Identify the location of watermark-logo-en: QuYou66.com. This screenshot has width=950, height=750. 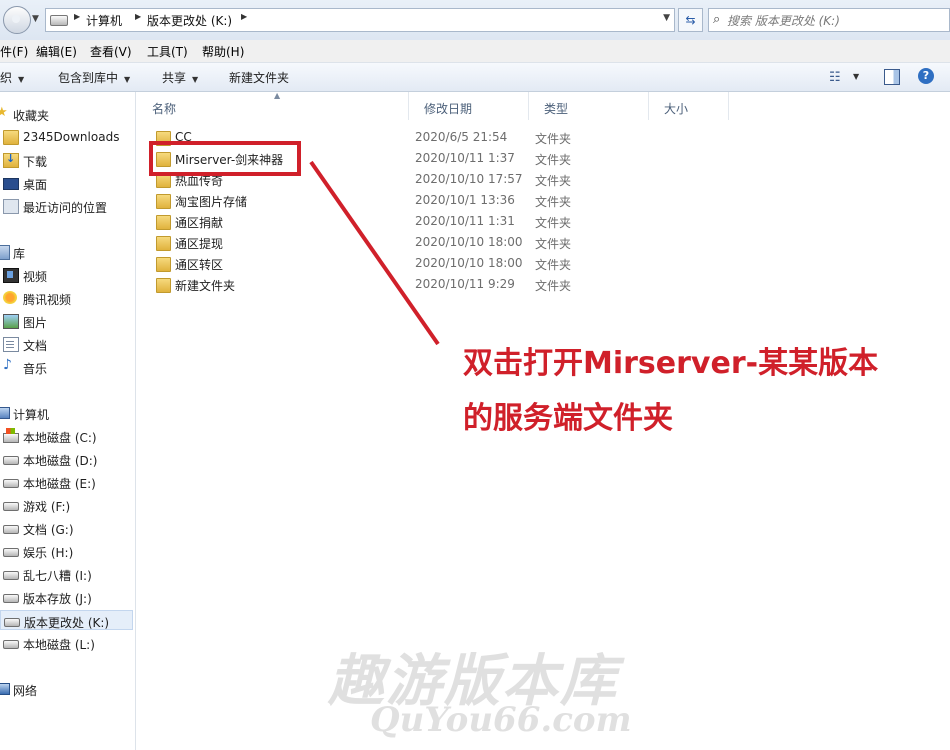
(501, 720).